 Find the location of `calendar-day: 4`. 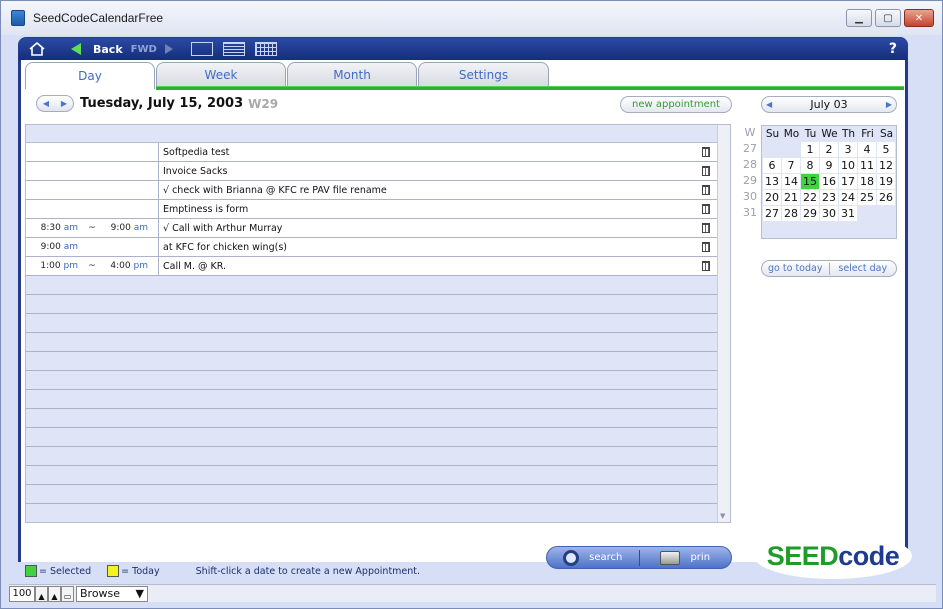

calendar-day: 4 is located at coordinates (867, 149).